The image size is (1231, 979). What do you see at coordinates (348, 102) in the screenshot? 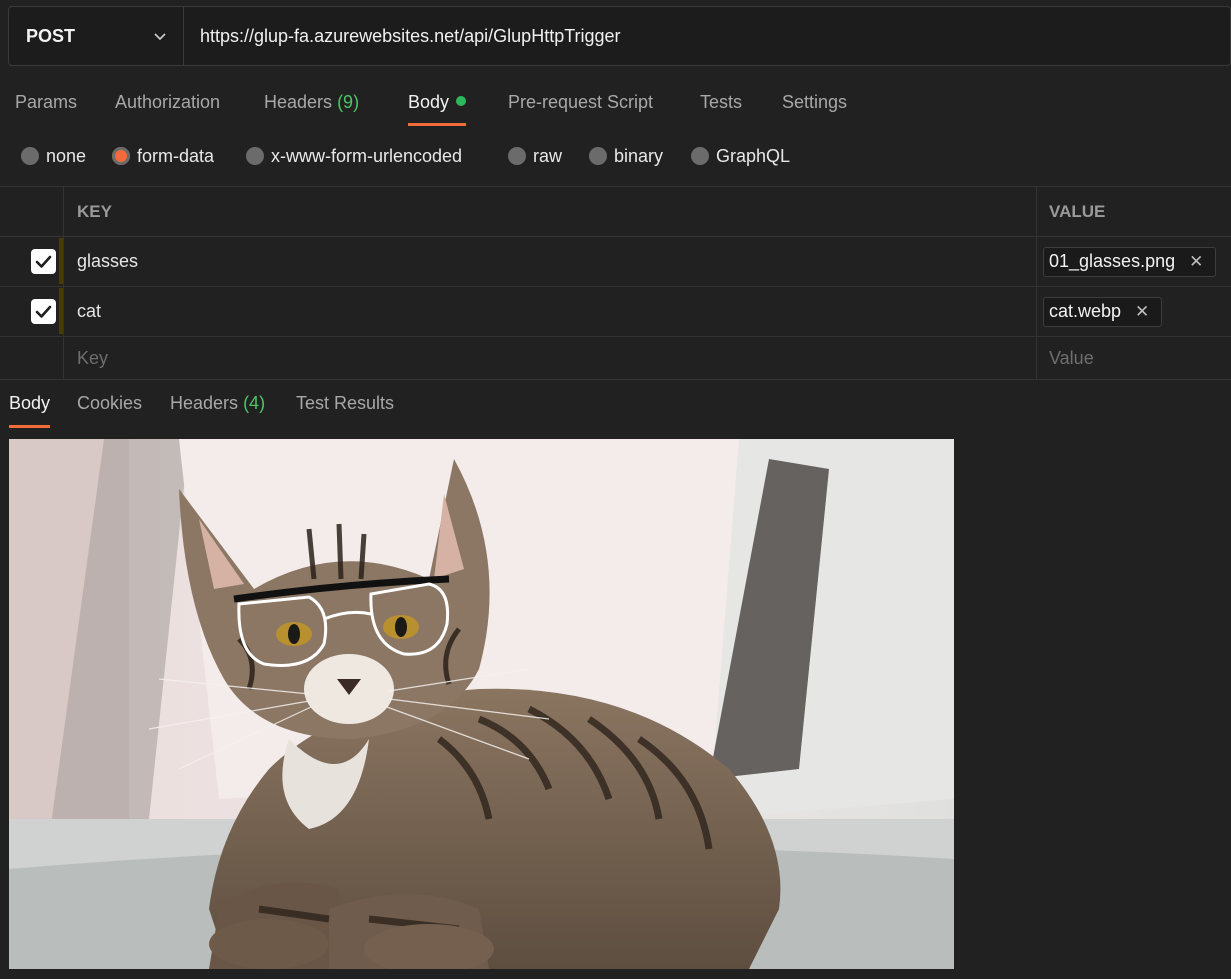
I see `headers-count-badge: (9)` at bounding box center [348, 102].